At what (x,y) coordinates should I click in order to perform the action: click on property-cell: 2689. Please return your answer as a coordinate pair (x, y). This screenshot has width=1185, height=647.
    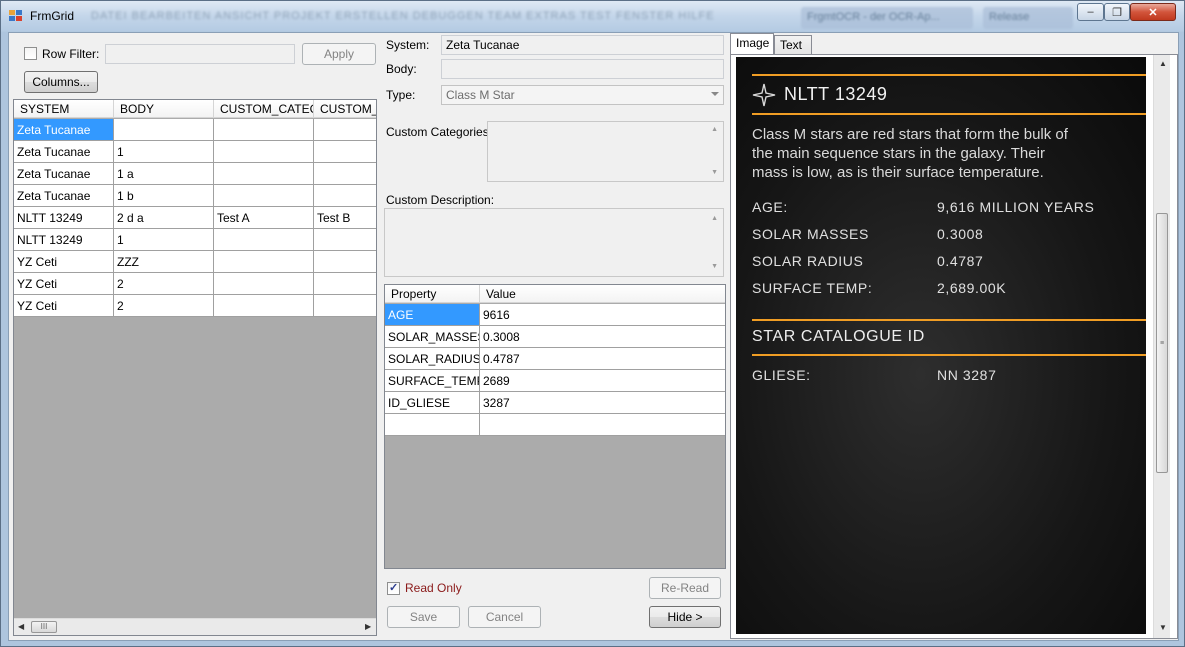
    Looking at the image, I should click on (602, 381).